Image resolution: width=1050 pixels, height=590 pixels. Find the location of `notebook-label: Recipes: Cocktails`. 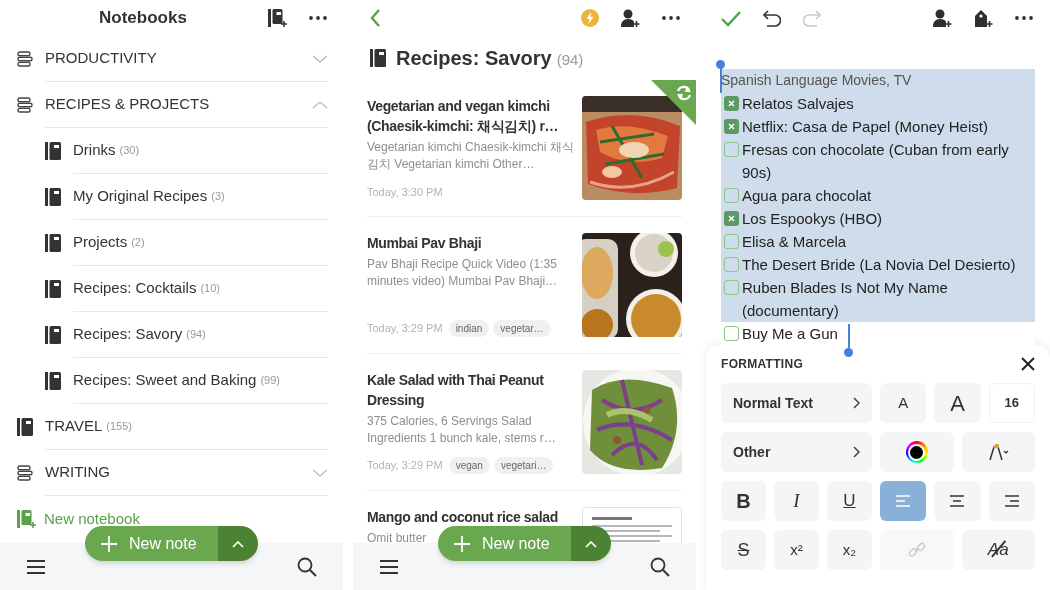

notebook-label: Recipes: Cocktails is located at coordinates (135, 288).